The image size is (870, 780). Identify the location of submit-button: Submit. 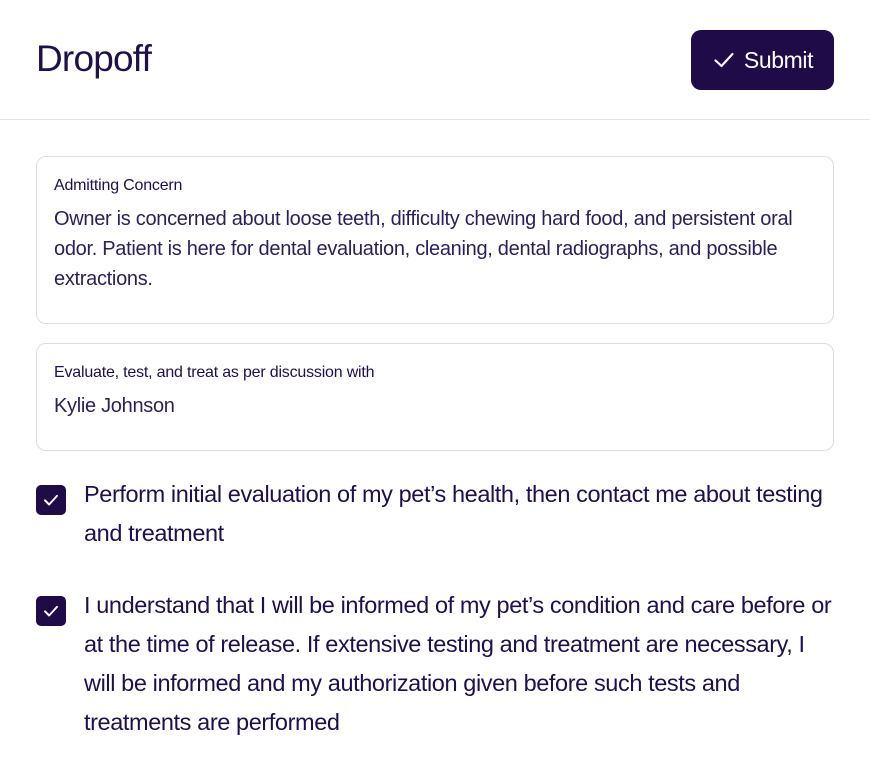
(762, 60).